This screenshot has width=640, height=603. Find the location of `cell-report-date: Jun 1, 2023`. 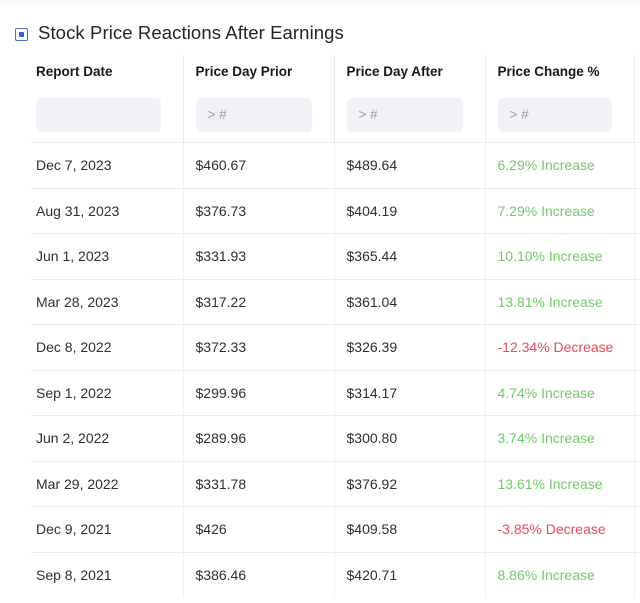

cell-report-date: Jun 1, 2023 is located at coordinates (107, 256).